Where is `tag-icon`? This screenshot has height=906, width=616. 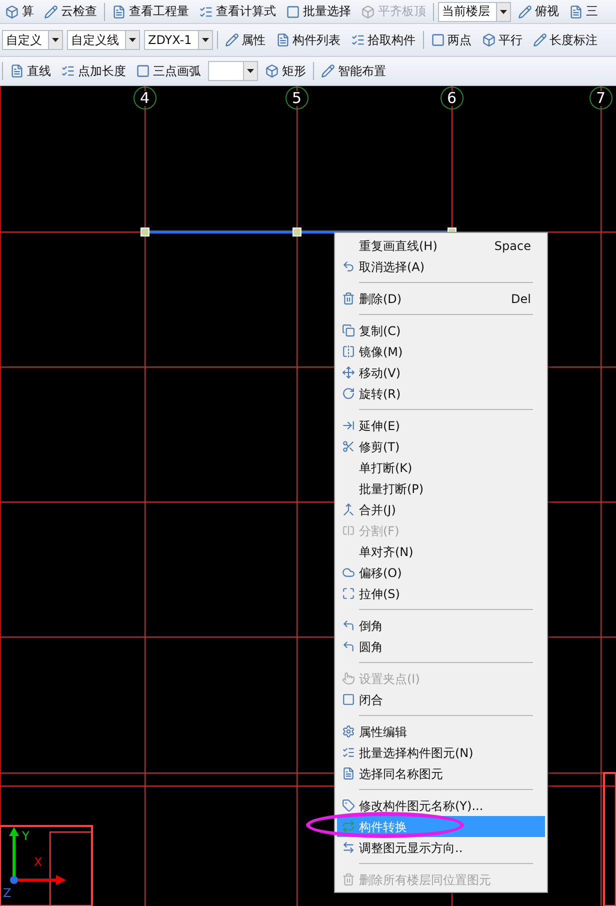
tag-icon is located at coordinates (348, 805).